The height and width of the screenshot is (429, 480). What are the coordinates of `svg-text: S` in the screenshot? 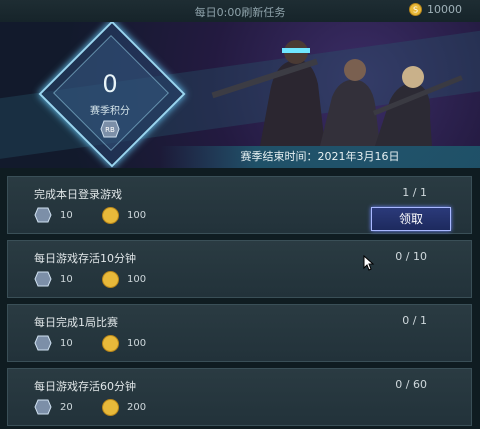 It's located at (415, 10).